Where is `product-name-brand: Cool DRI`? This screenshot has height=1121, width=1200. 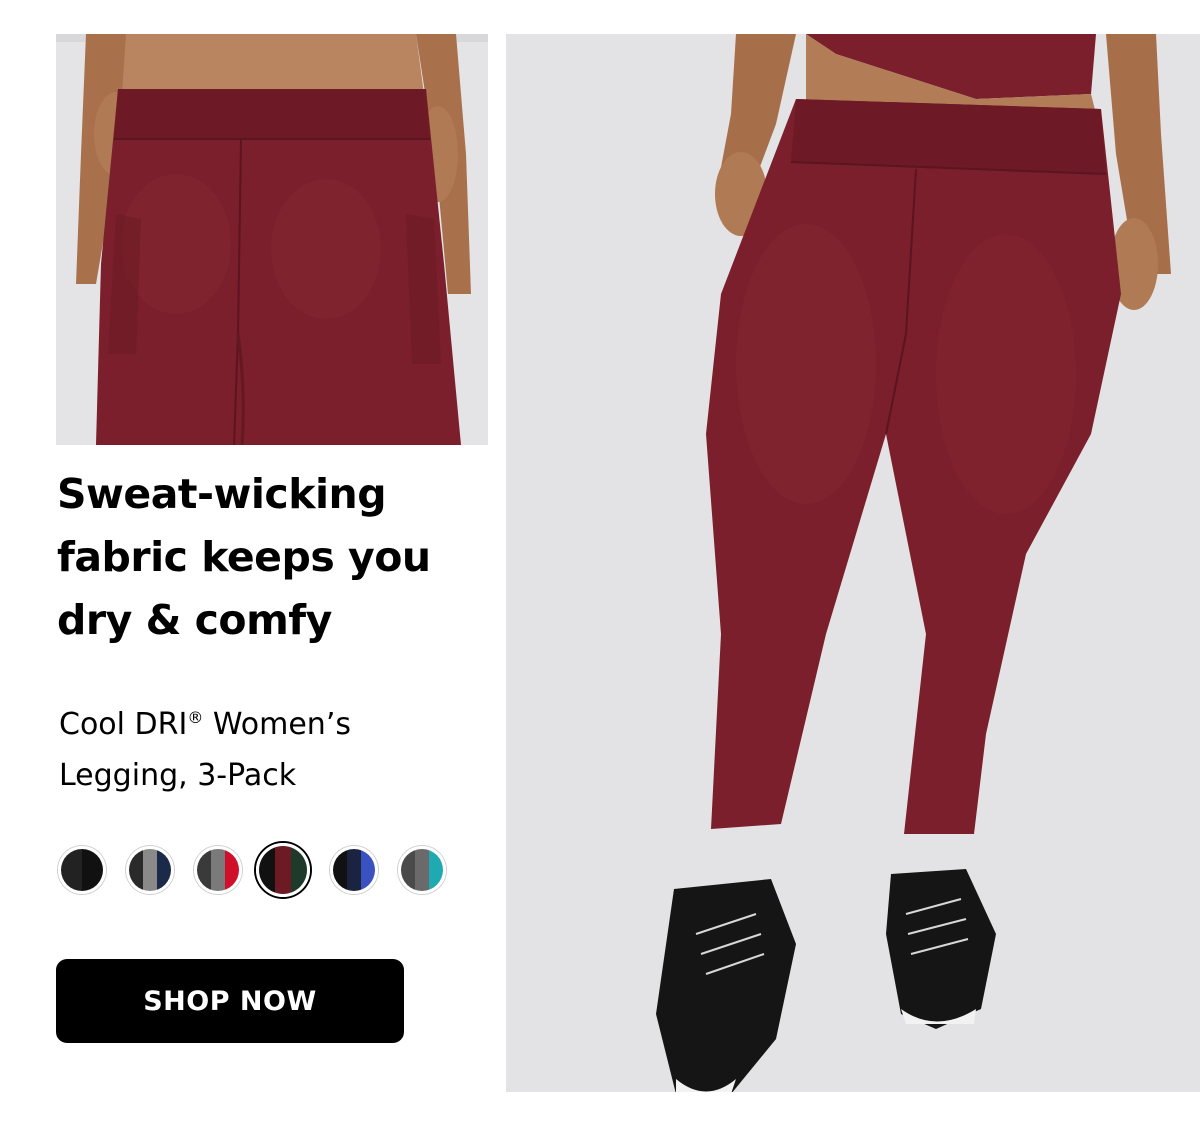 product-name-brand: Cool DRI is located at coordinates (123, 724).